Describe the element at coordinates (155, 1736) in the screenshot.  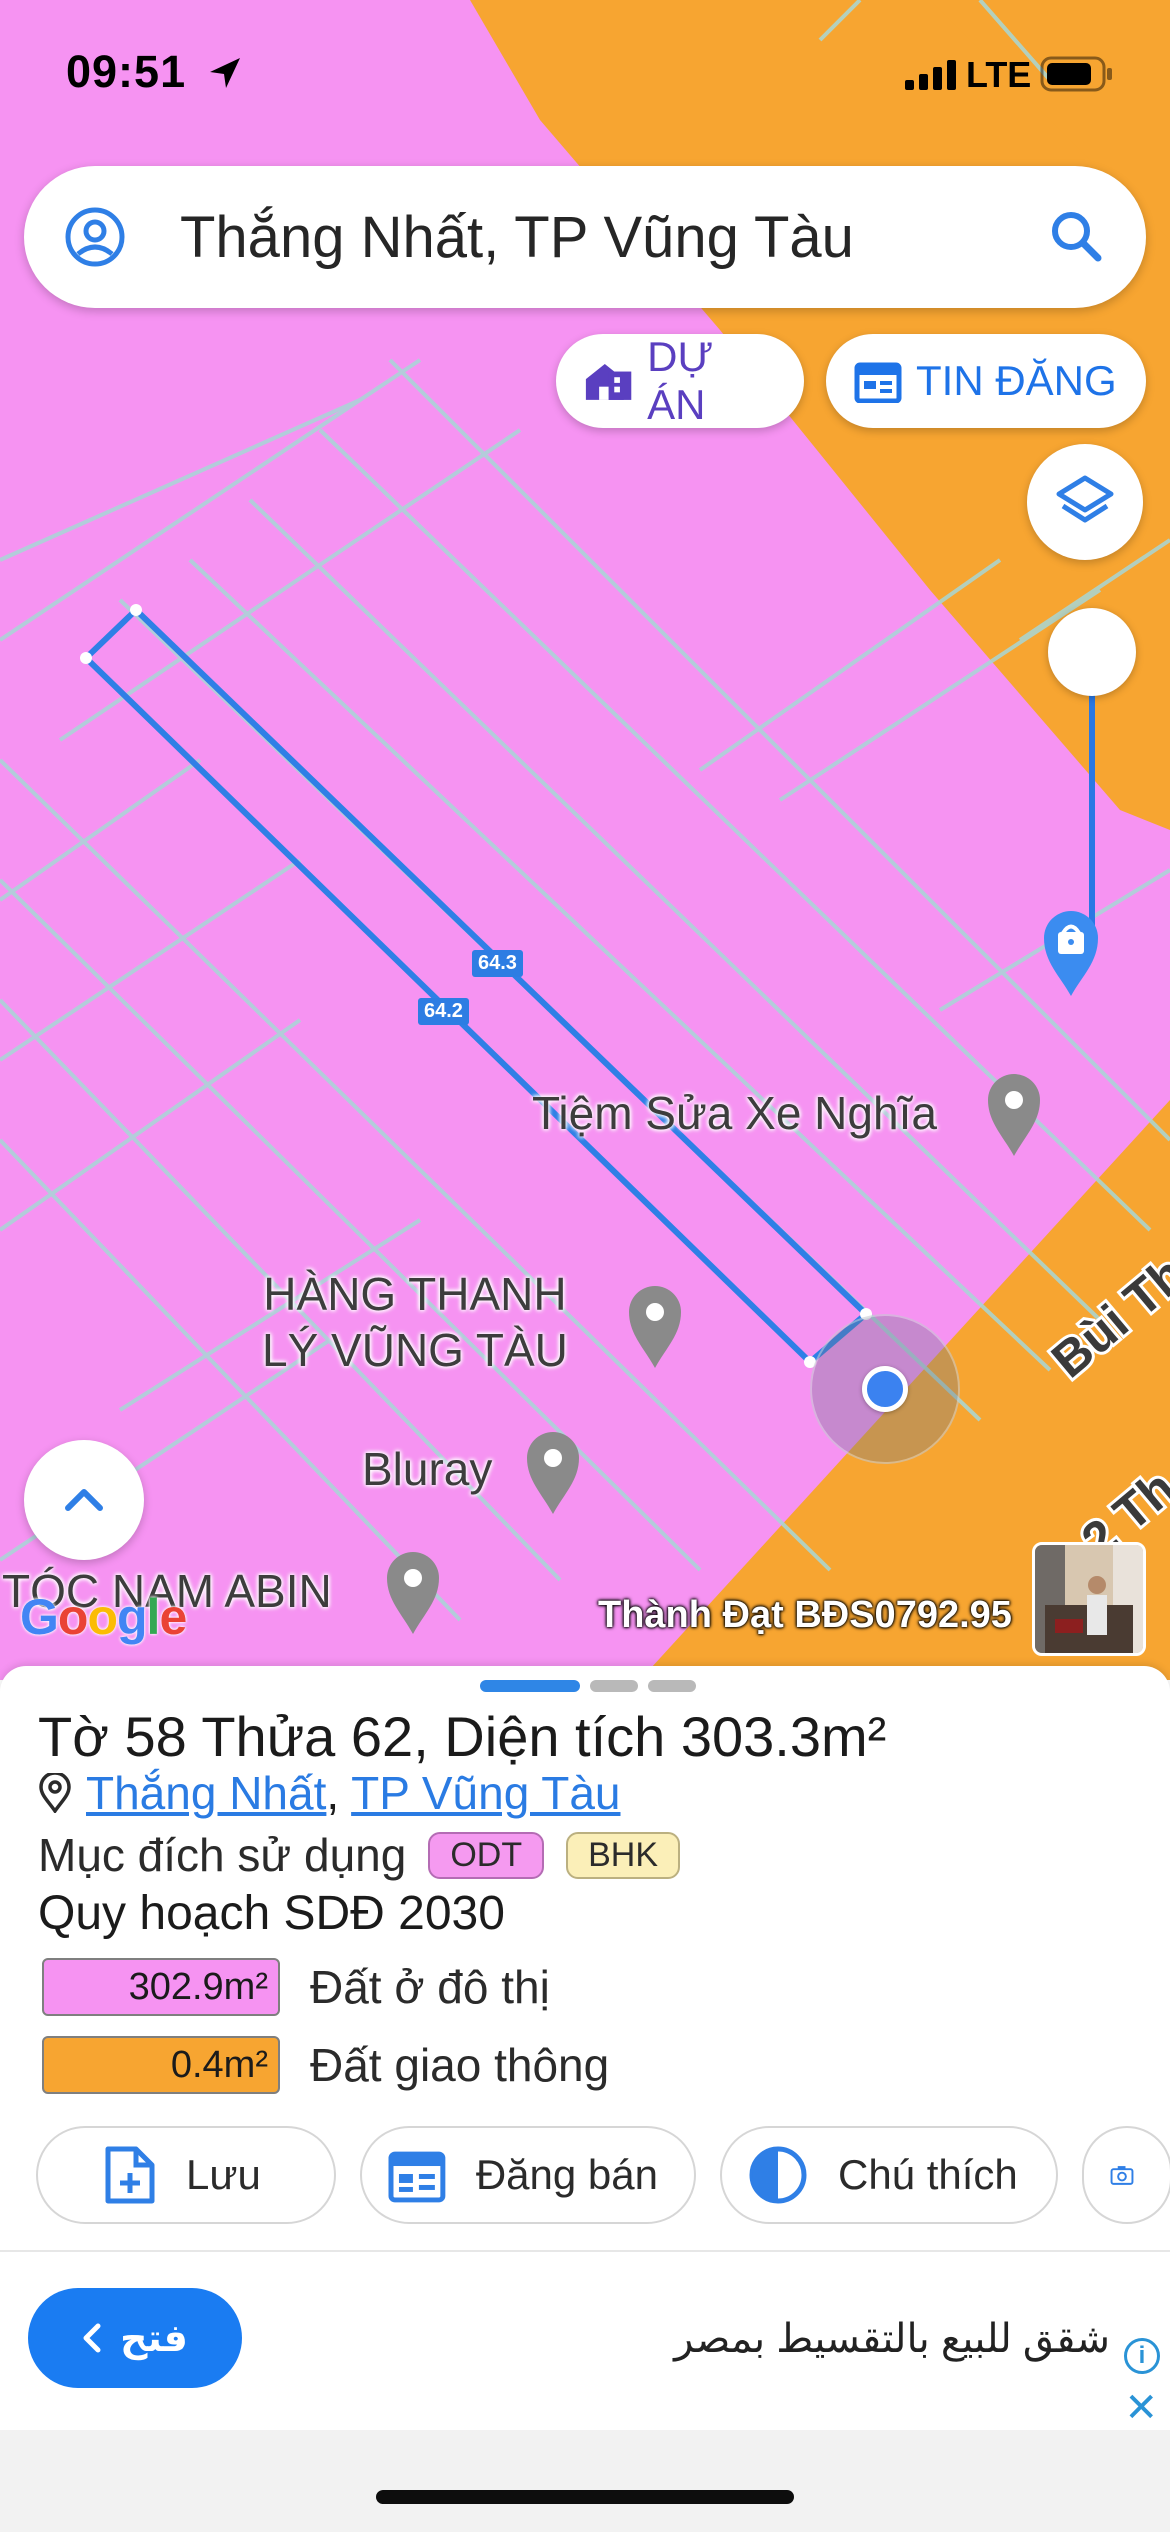
I see `sheet-number: 58` at that location.